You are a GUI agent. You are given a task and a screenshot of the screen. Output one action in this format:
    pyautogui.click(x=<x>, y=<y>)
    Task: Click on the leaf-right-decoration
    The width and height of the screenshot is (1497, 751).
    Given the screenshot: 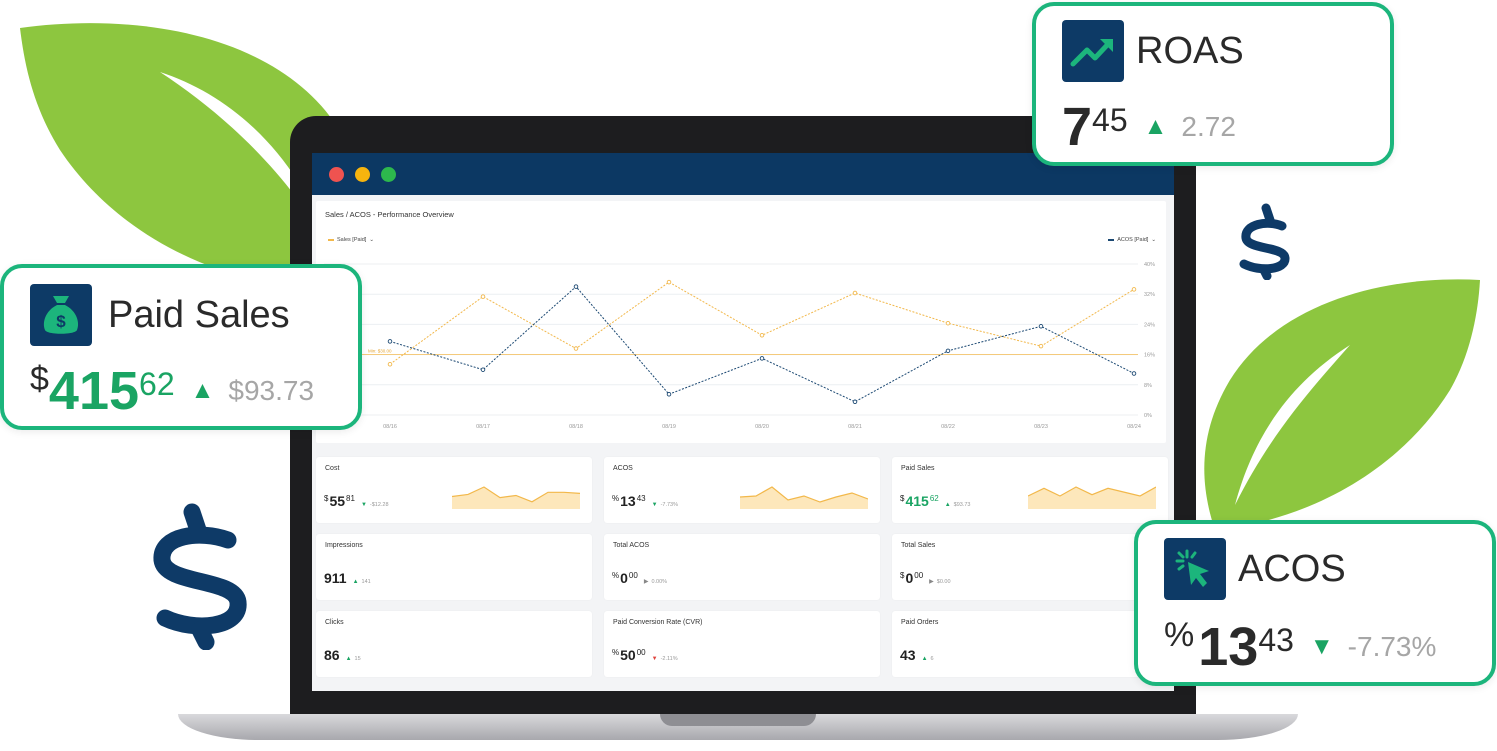 What is the action you would take?
    pyautogui.click(x=1342, y=404)
    